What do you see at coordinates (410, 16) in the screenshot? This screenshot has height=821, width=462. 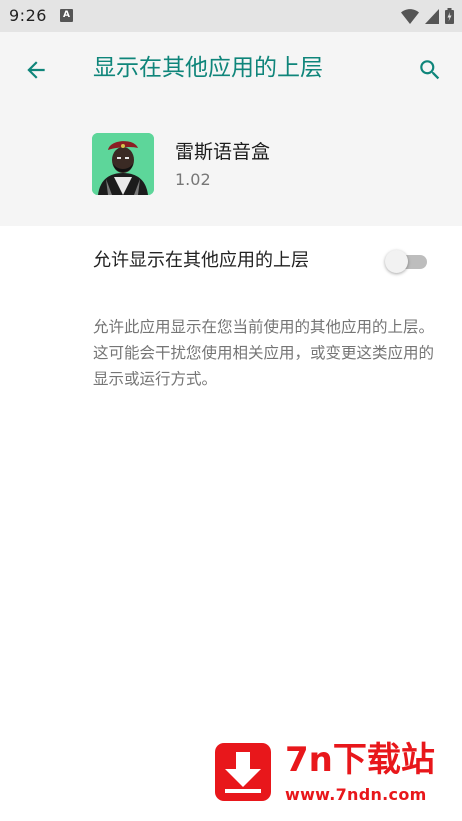 I see `wifi-icon` at bounding box center [410, 16].